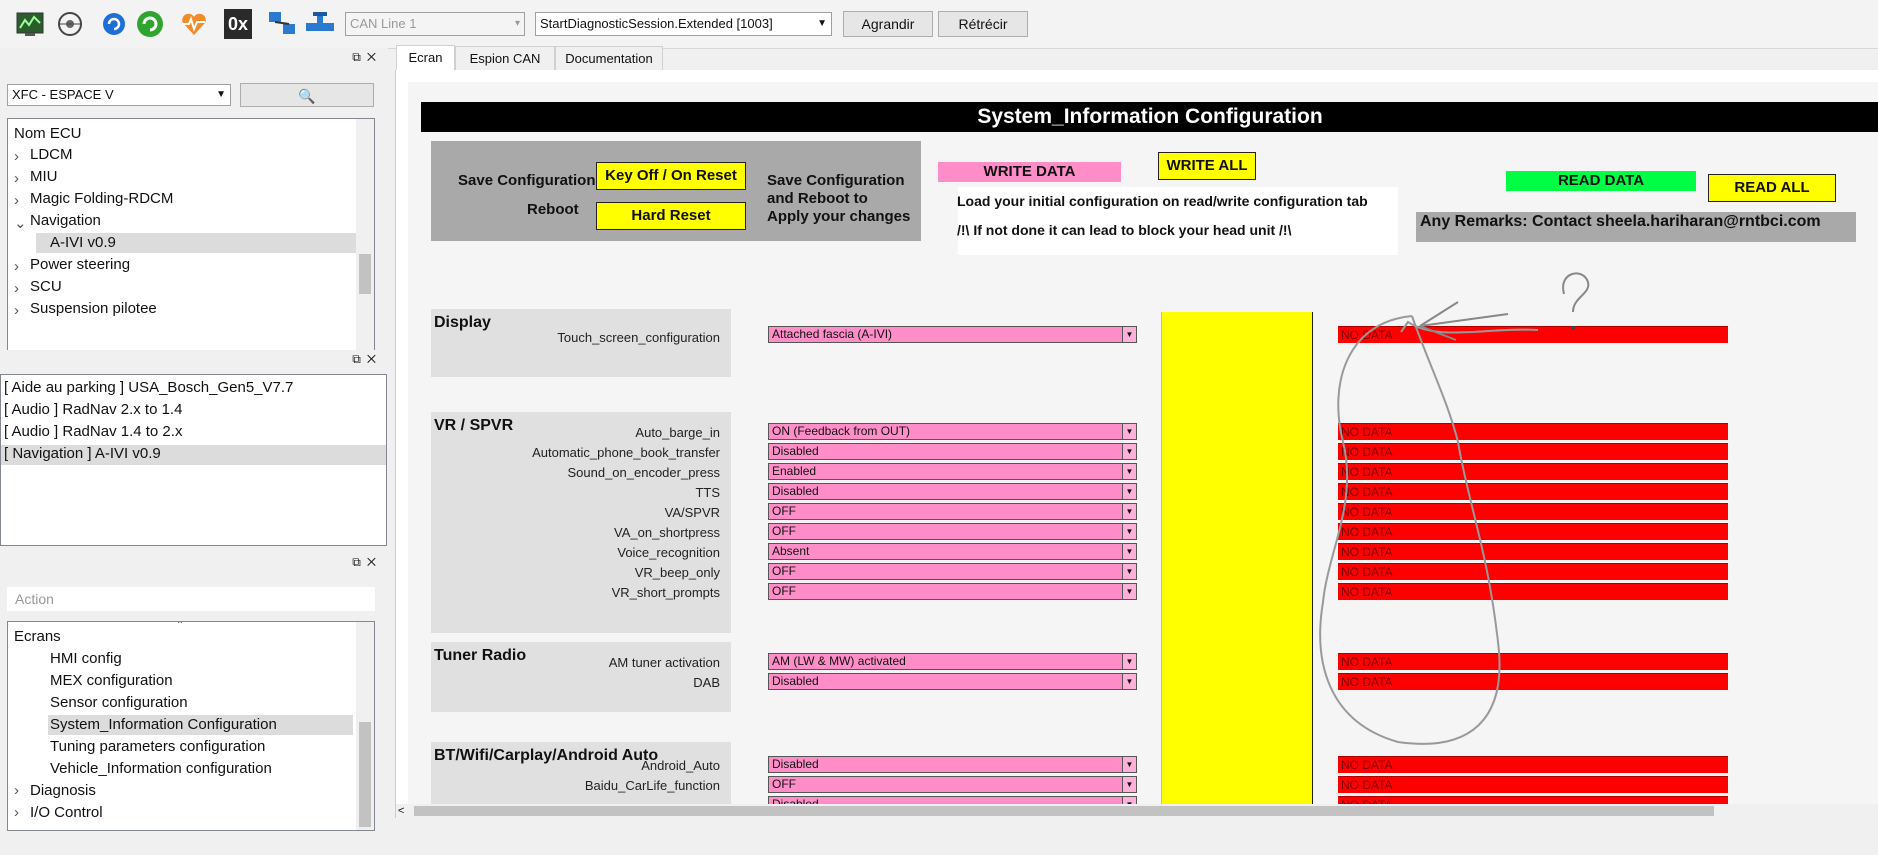 Image resolution: width=1878 pixels, height=855 pixels. What do you see at coordinates (66, 812) in the screenshot?
I see `action-tree-item: I/O Control` at bounding box center [66, 812].